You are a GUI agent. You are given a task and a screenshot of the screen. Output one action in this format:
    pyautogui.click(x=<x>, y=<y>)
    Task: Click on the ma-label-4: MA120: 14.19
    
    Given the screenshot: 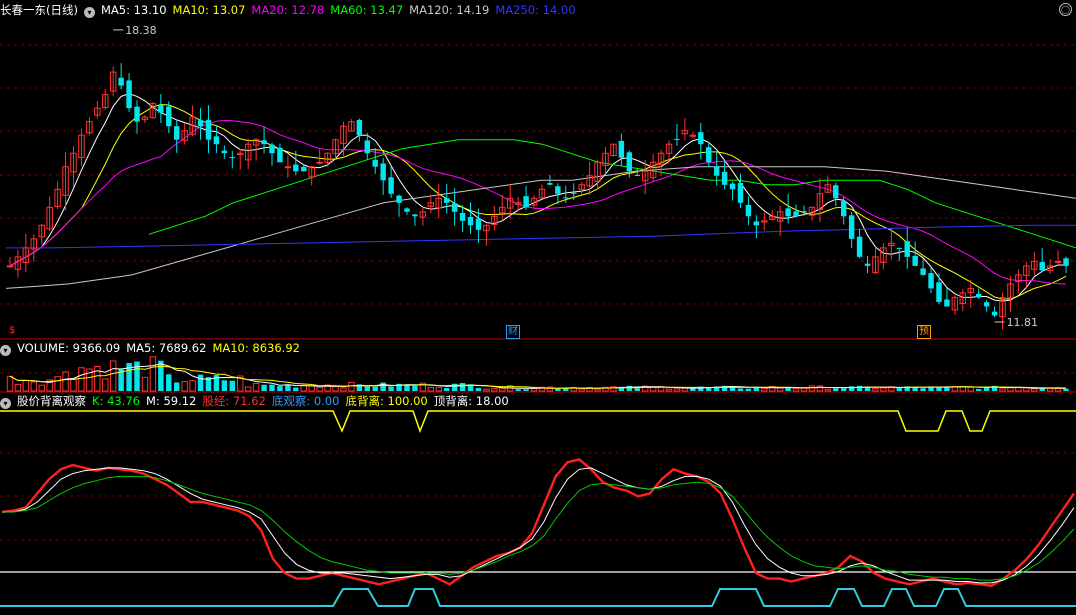 What is the action you would take?
    pyautogui.click(x=449, y=10)
    